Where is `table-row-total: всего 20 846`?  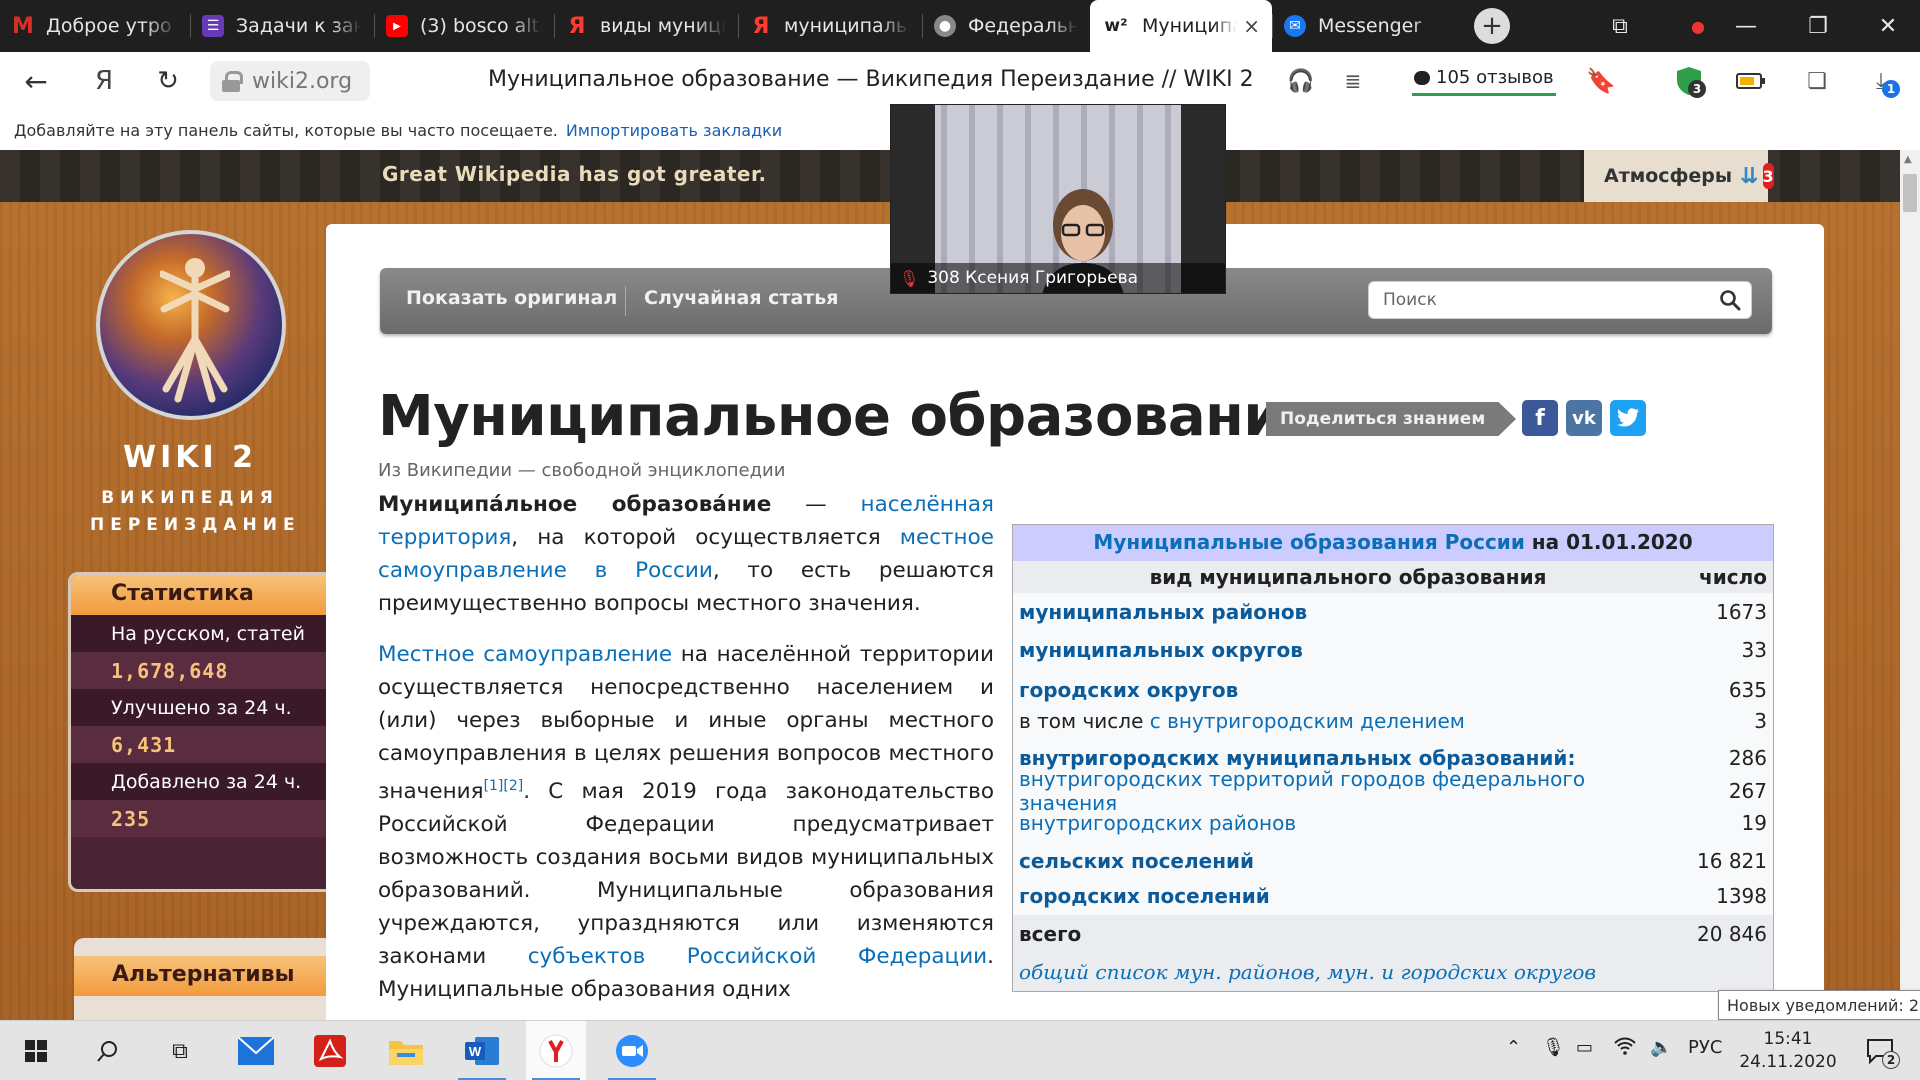 table-row-total: всего 20 846 is located at coordinates (1393, 934).